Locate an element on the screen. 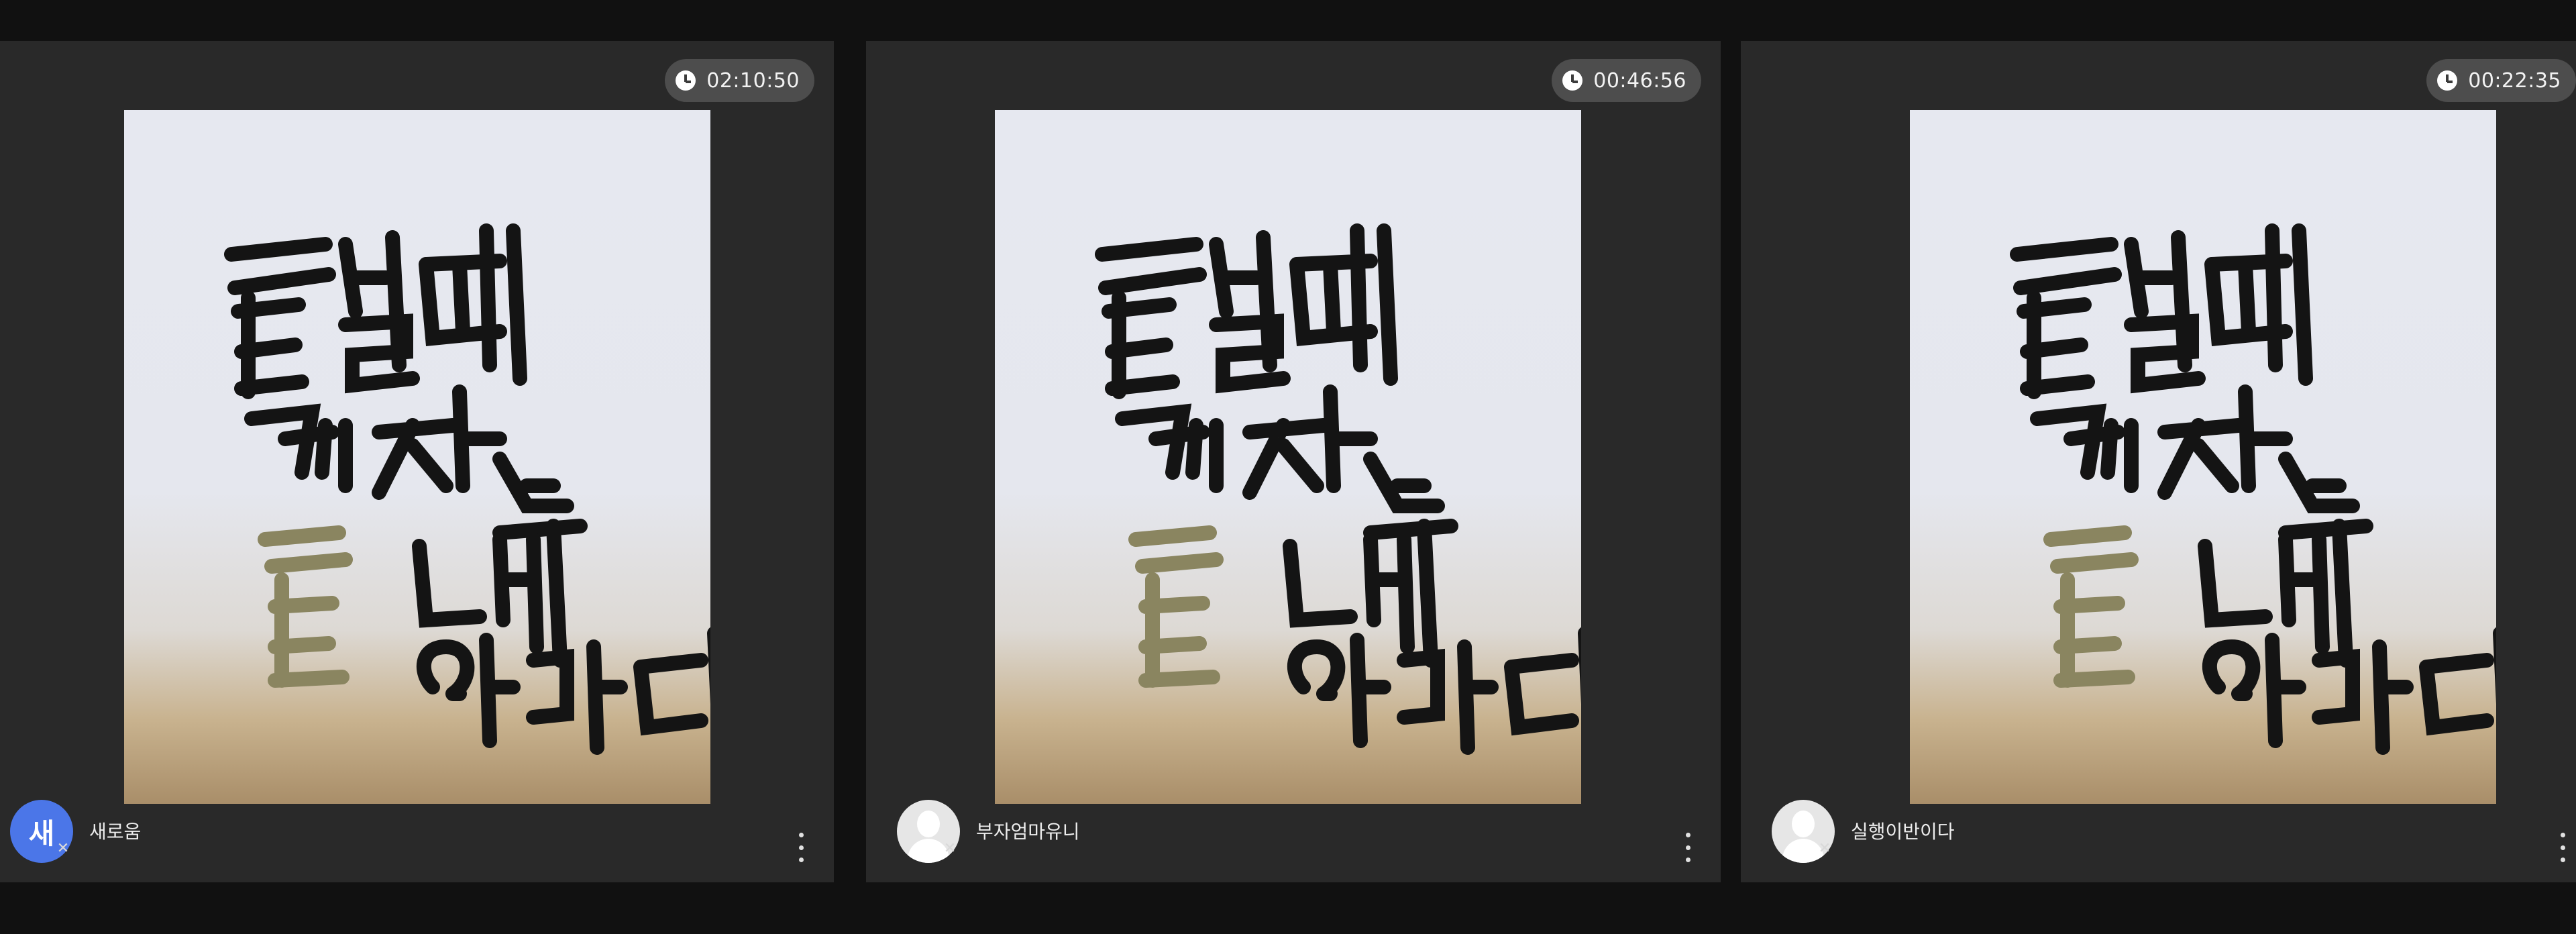 The image size is (2576, 934). timer-value: 02:10:50 is located at coordinates (753, 80).